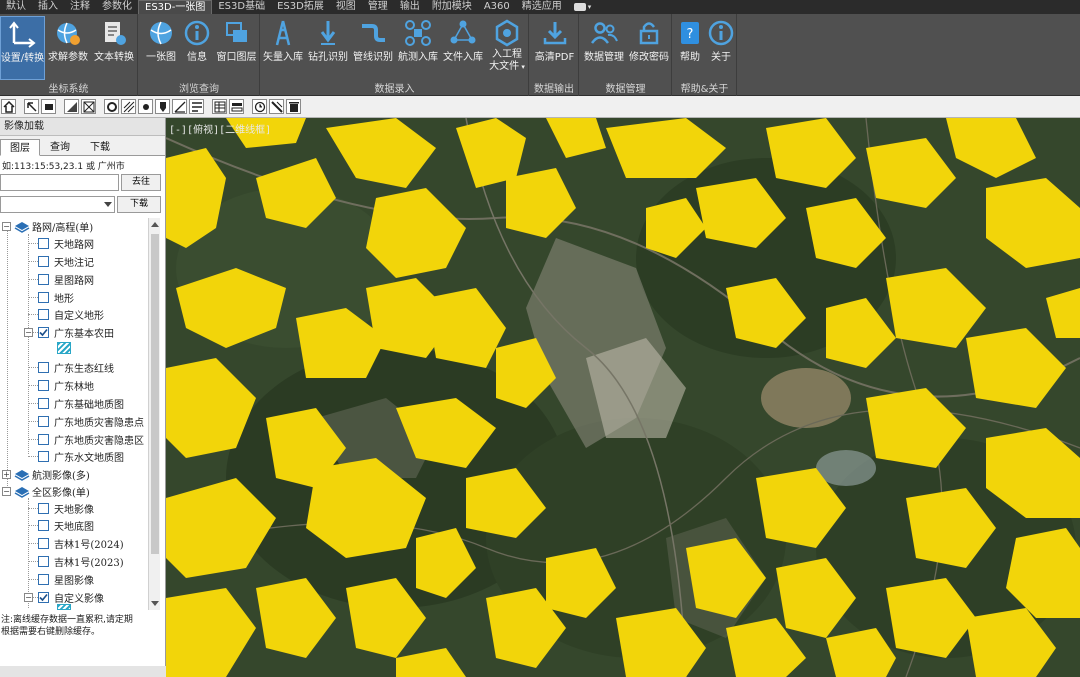 Image resolution: width=1080 pixels, height=677 pixels. Describe the element at coordinates (81, 543) in the screenshot. I see `tree-item-jilin1-2024: 吉林1号(2024)` at that location.